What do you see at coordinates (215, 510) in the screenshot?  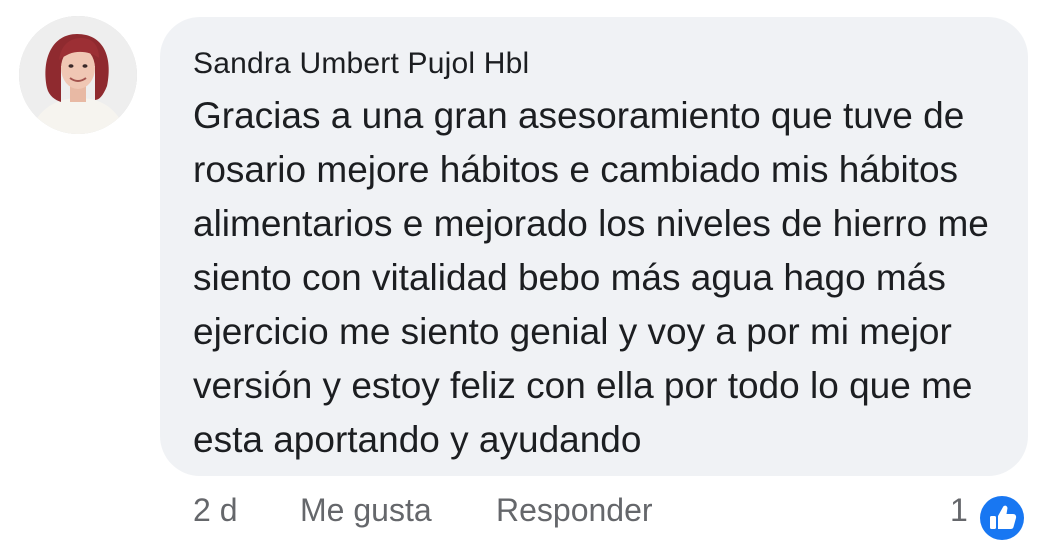 I see `comment-timestamp: 2 d` at bounding box center [215, 510].